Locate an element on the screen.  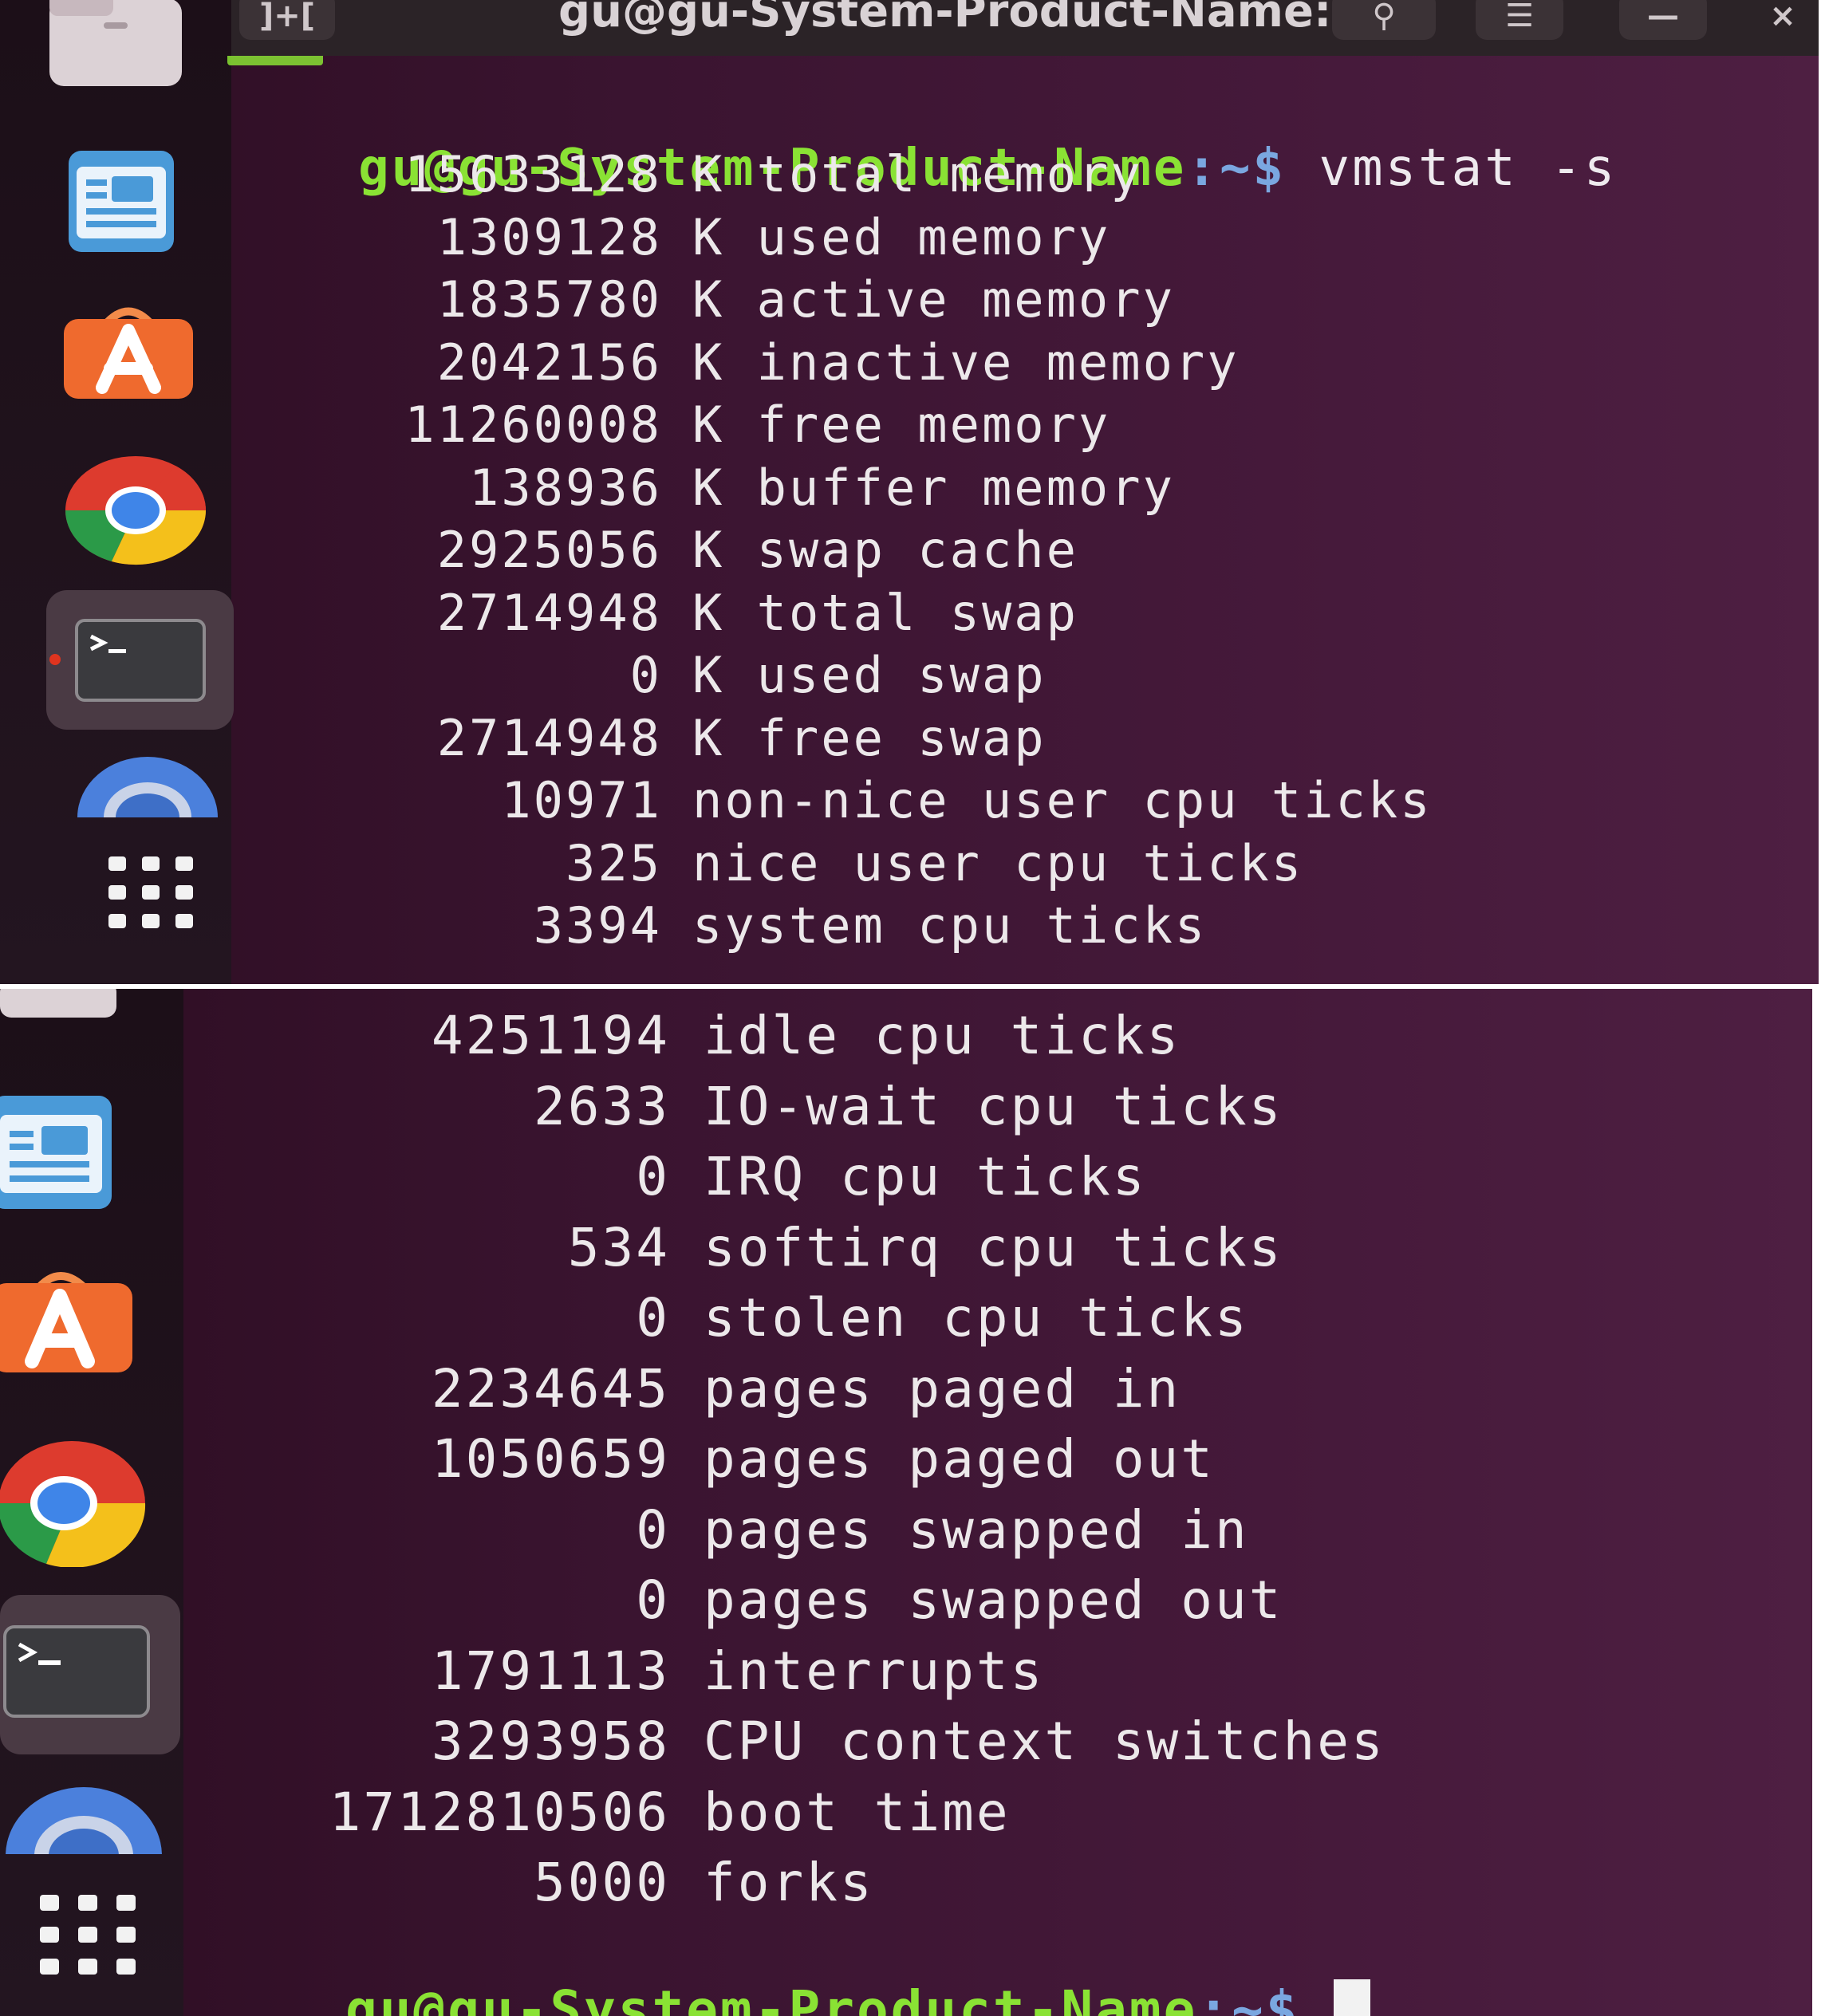
stat-label: K active memory is located at coordinates (933, 299).